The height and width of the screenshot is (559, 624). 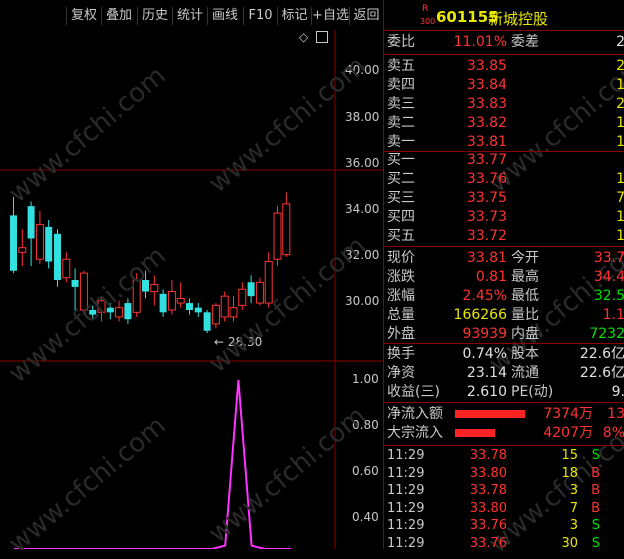 I want to click on badge-bottom: 300, so click(x=428, y=21).